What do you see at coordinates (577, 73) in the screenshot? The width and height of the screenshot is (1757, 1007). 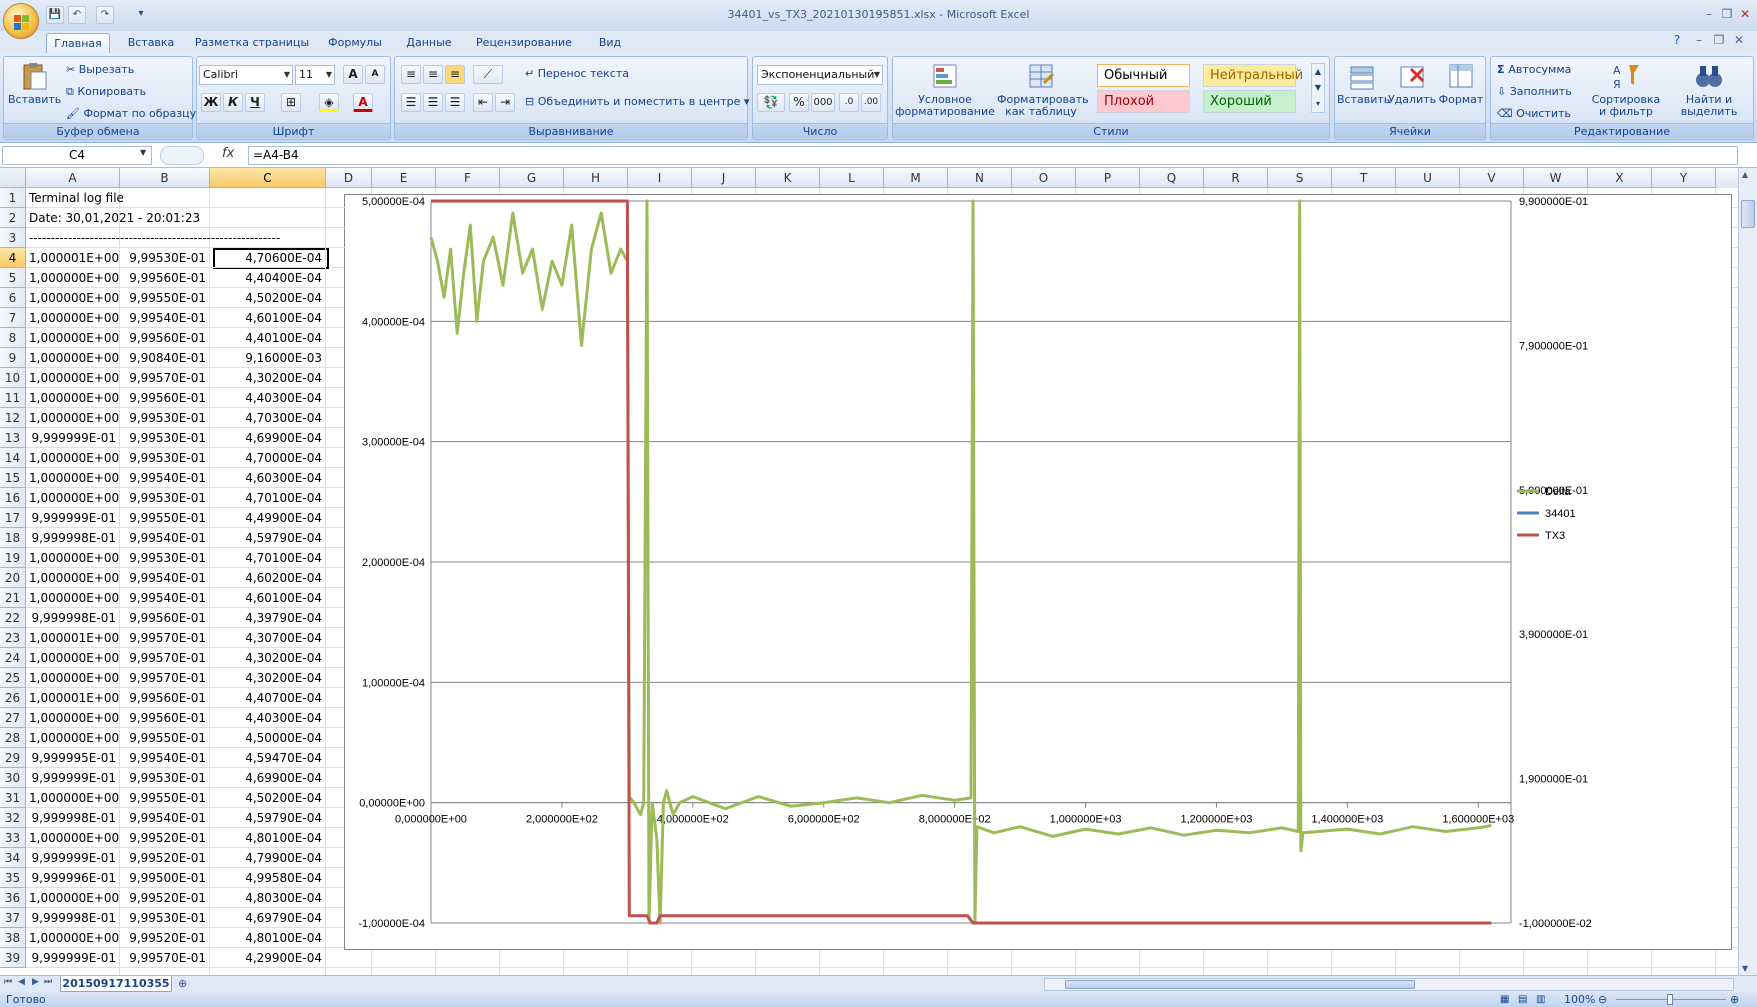 I see `wrap-text-button: ↵ Перенос текста` at bounding box center [577, 73].